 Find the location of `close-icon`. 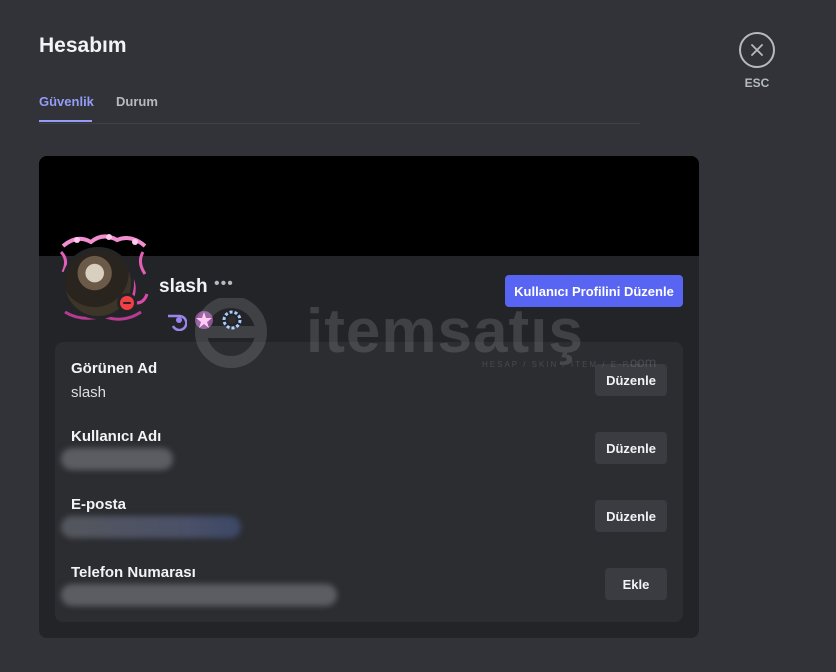

close-icon is located at coordinates (757, 50).